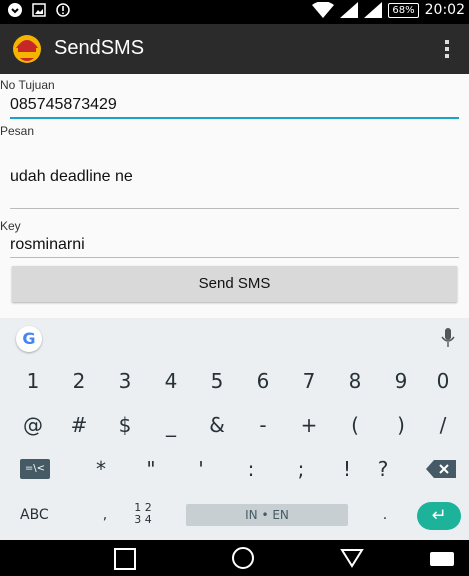  What do you see at coordinates (63, 10) in the screenshot?
I see `alert-icon` at bounding box center [63, 10].